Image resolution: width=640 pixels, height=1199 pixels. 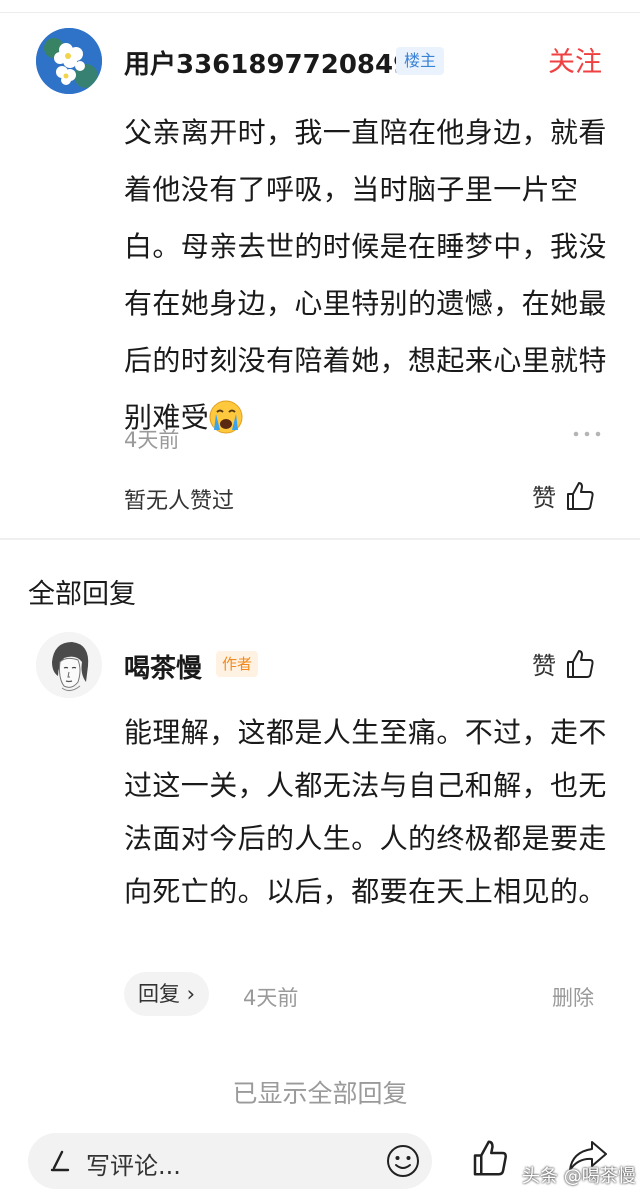 I want to click on more-options-icon, so click(x=587, y=434).